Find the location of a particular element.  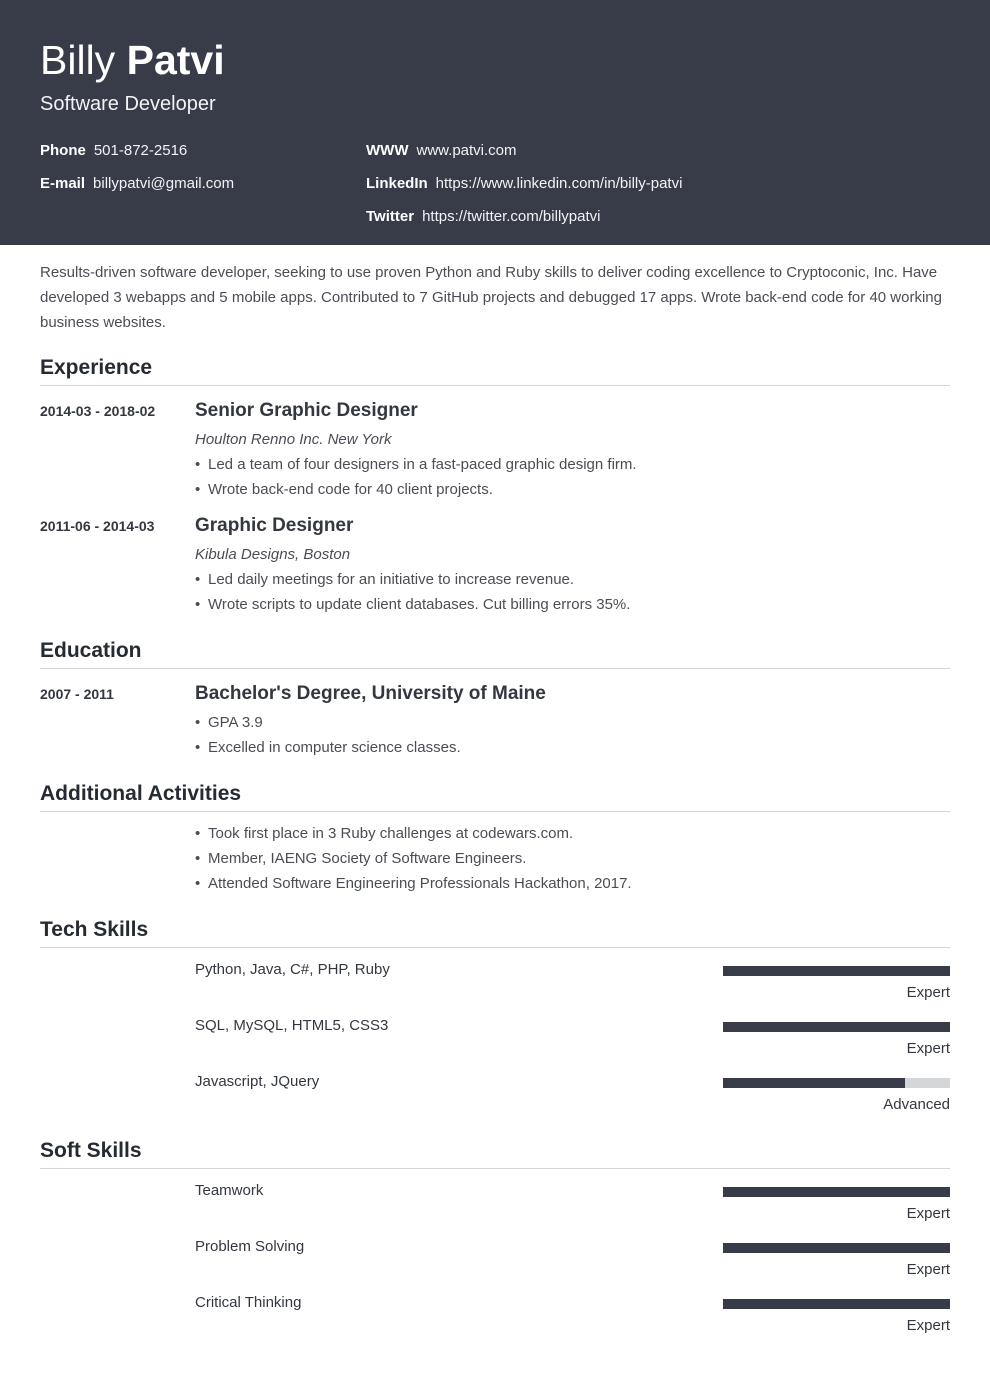

contact-value: 501-872-2516 is located at coordinates (140, 150).